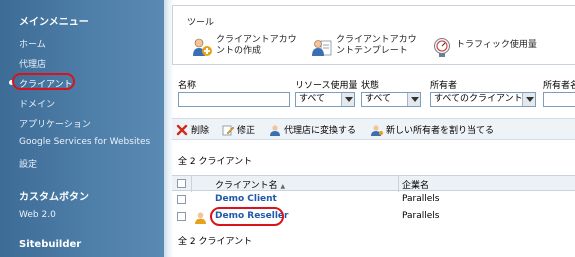 This screenshot has width=575, height=257. What do you see at coordinates (32, 63) in the screenshot?
I see `sidebar-item-resellers: 代理店` at bounding box center [32, 63].